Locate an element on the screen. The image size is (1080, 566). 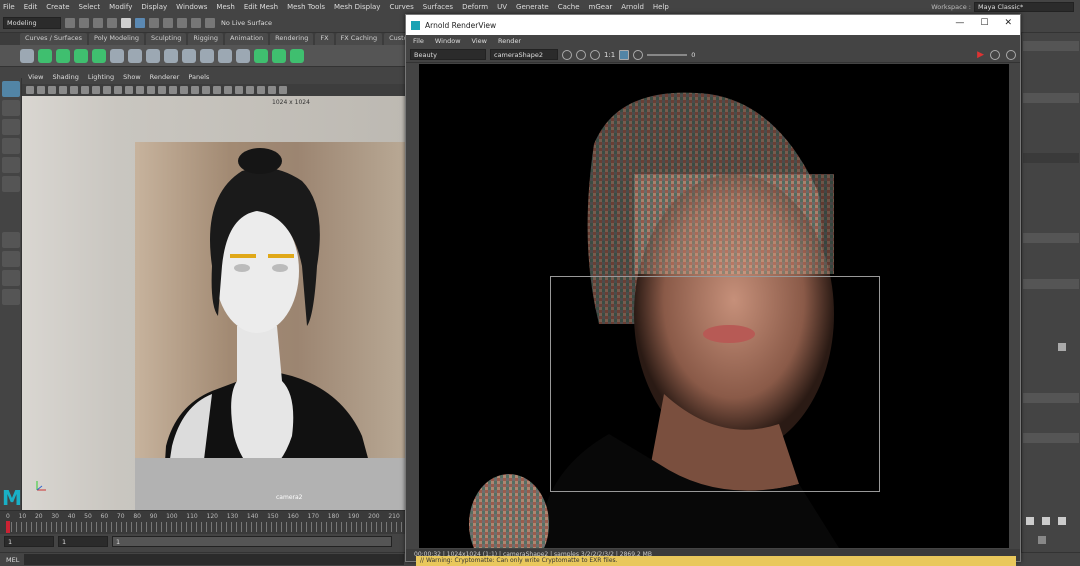
shelf-tab-sculpting: Sculpting is located at coordinates (166, 39).